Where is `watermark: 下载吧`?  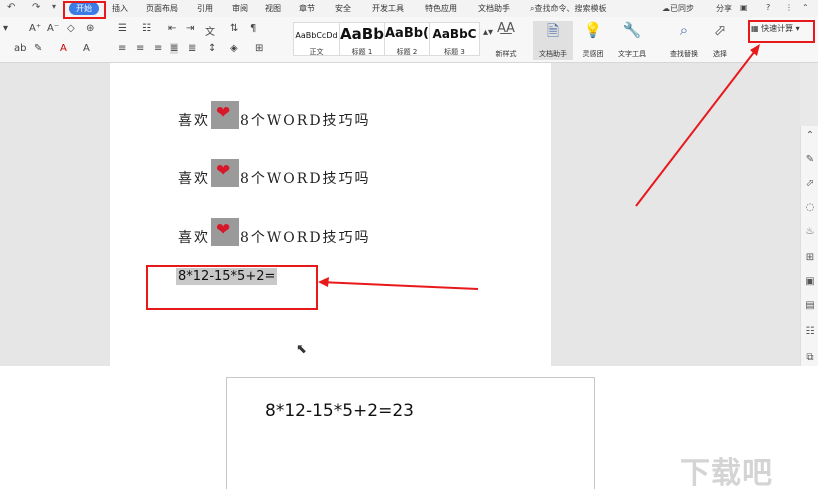 watermark: 下载吧 is located at coordinates (726, 473).